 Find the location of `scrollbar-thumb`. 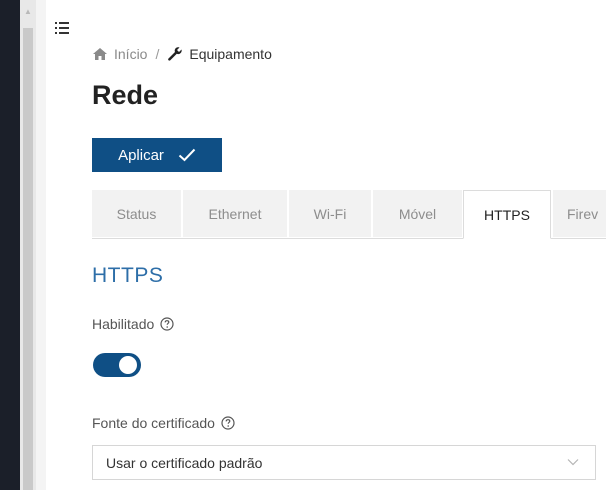

scrollbar-thumb is located at coordinates (28, 259).